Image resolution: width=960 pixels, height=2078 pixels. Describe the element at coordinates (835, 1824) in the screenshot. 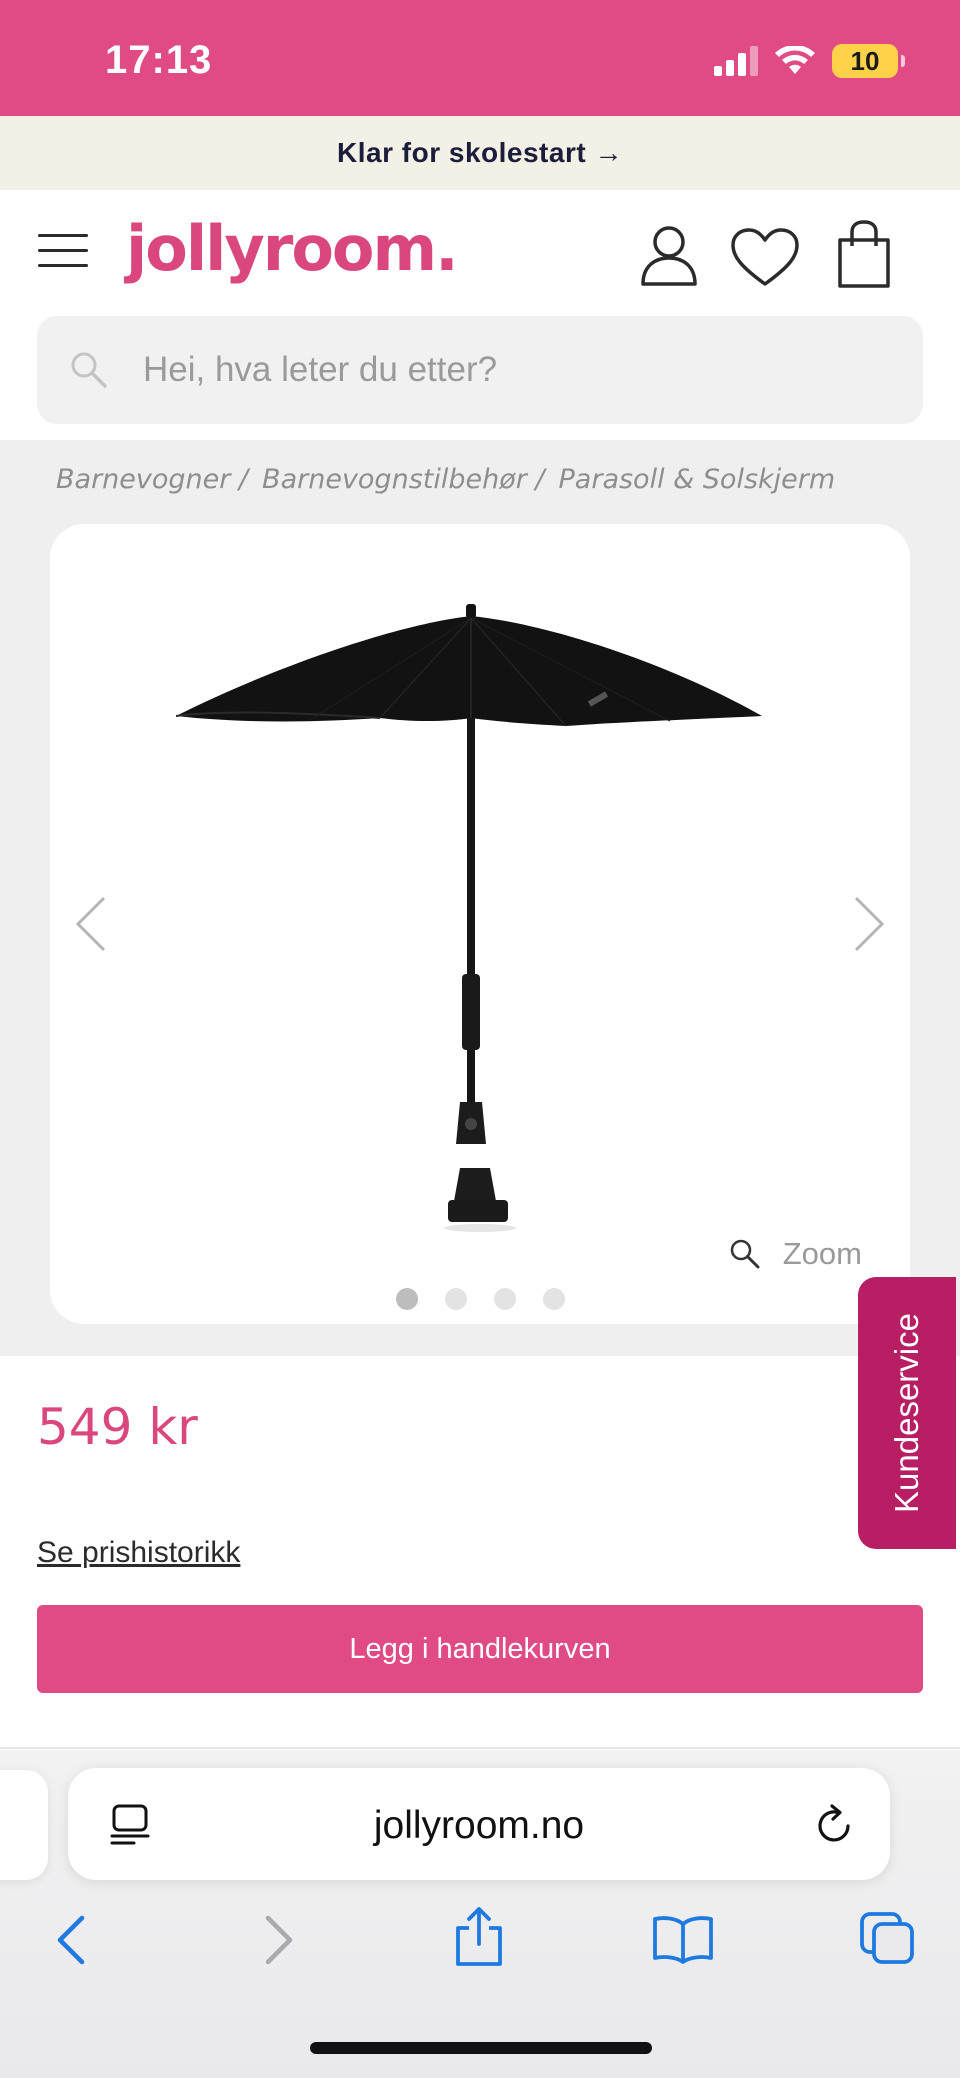

I see `reload-icon` at that location.